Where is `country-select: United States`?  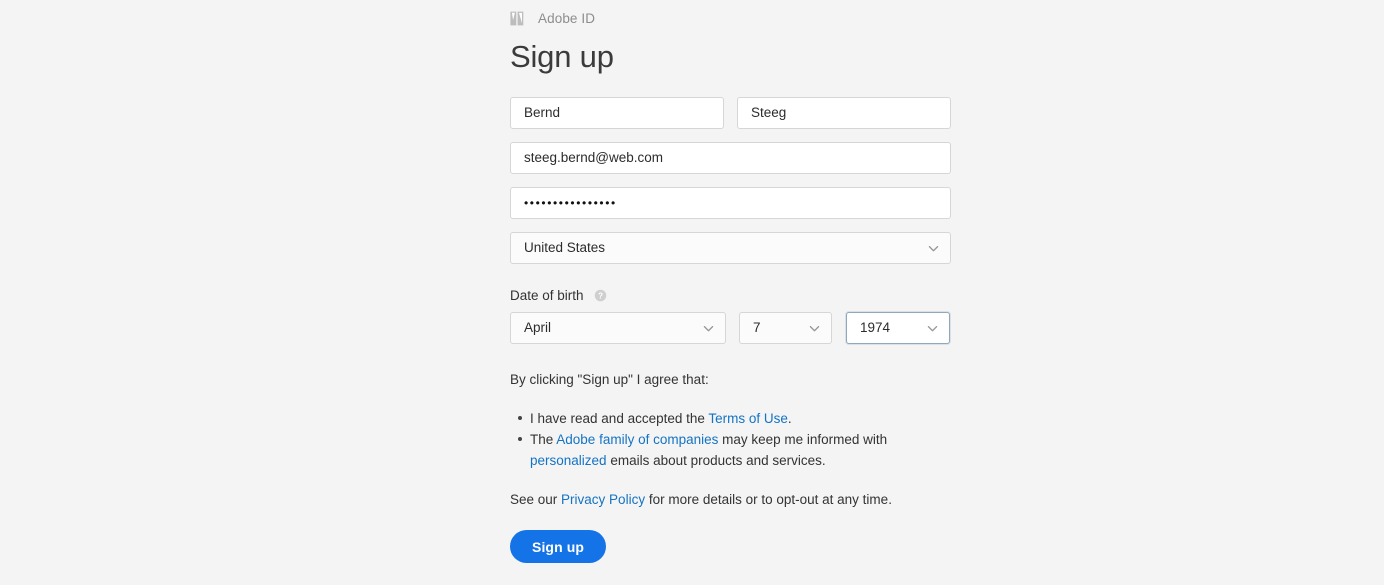 country-select: United States is located at coordinates (730, 248).